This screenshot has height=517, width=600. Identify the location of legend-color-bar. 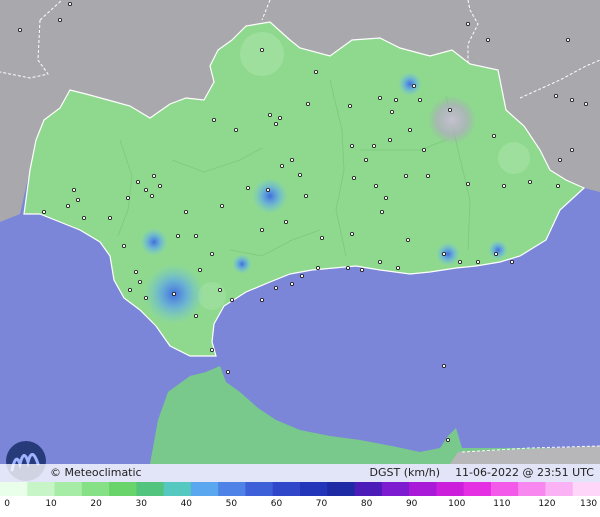
(300, 489).